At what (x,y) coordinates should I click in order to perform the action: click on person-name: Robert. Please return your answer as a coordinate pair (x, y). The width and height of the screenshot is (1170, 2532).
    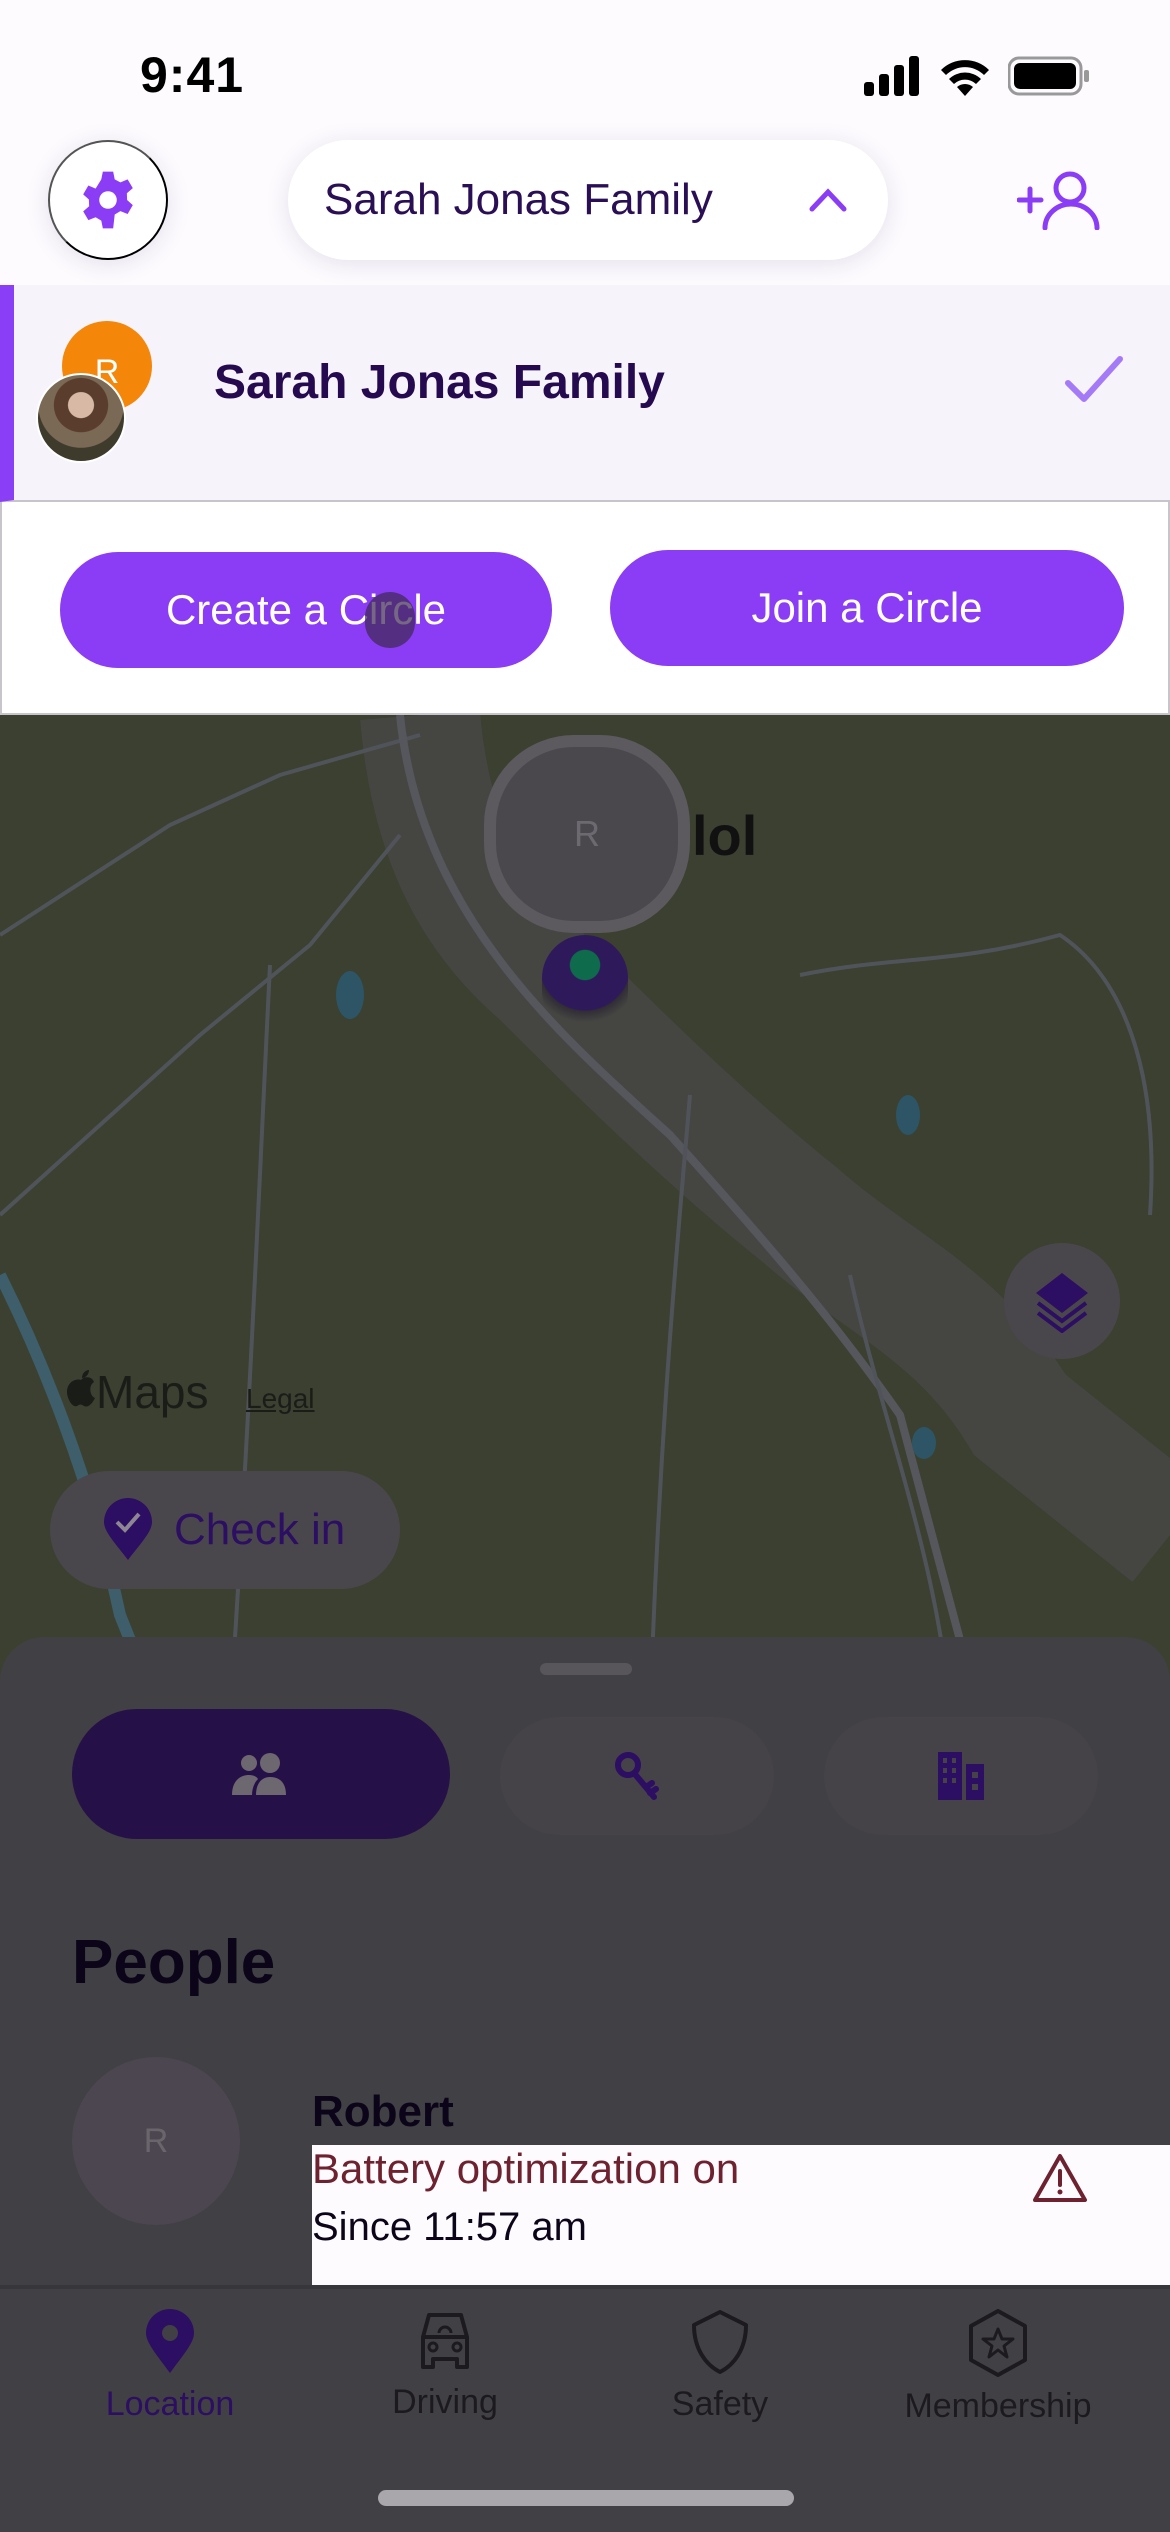
    Looking at the image, I should click on (383, 2111).